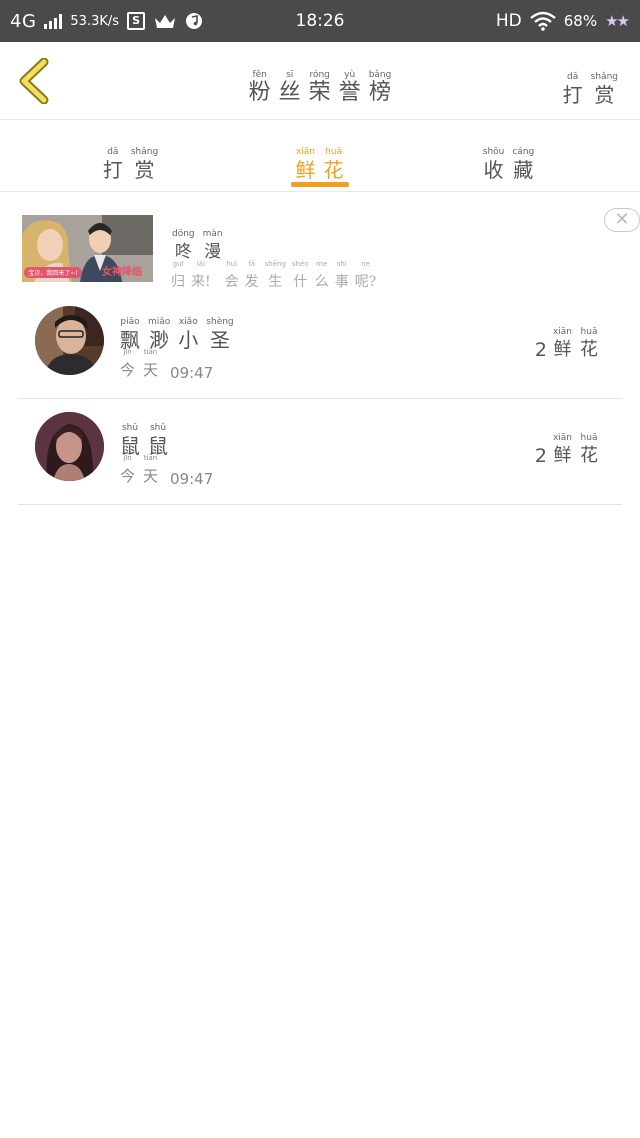  What do you see at coordinates (144, 164) in the screenshot?
I see `tab-char: shǎng 赏` at bounding box center [144, 164].